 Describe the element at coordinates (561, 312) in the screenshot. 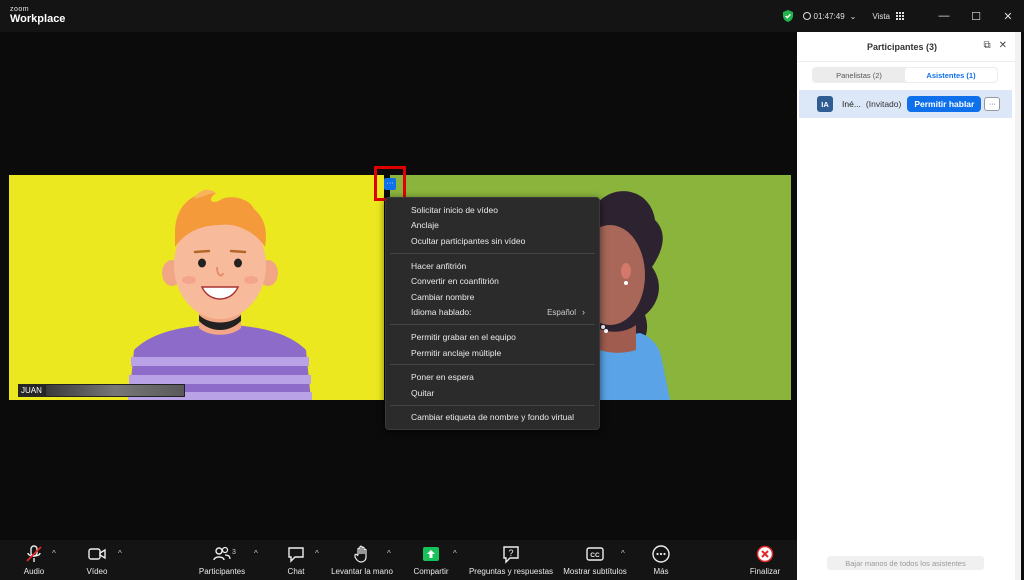

I see `language-value: Español` at that location.